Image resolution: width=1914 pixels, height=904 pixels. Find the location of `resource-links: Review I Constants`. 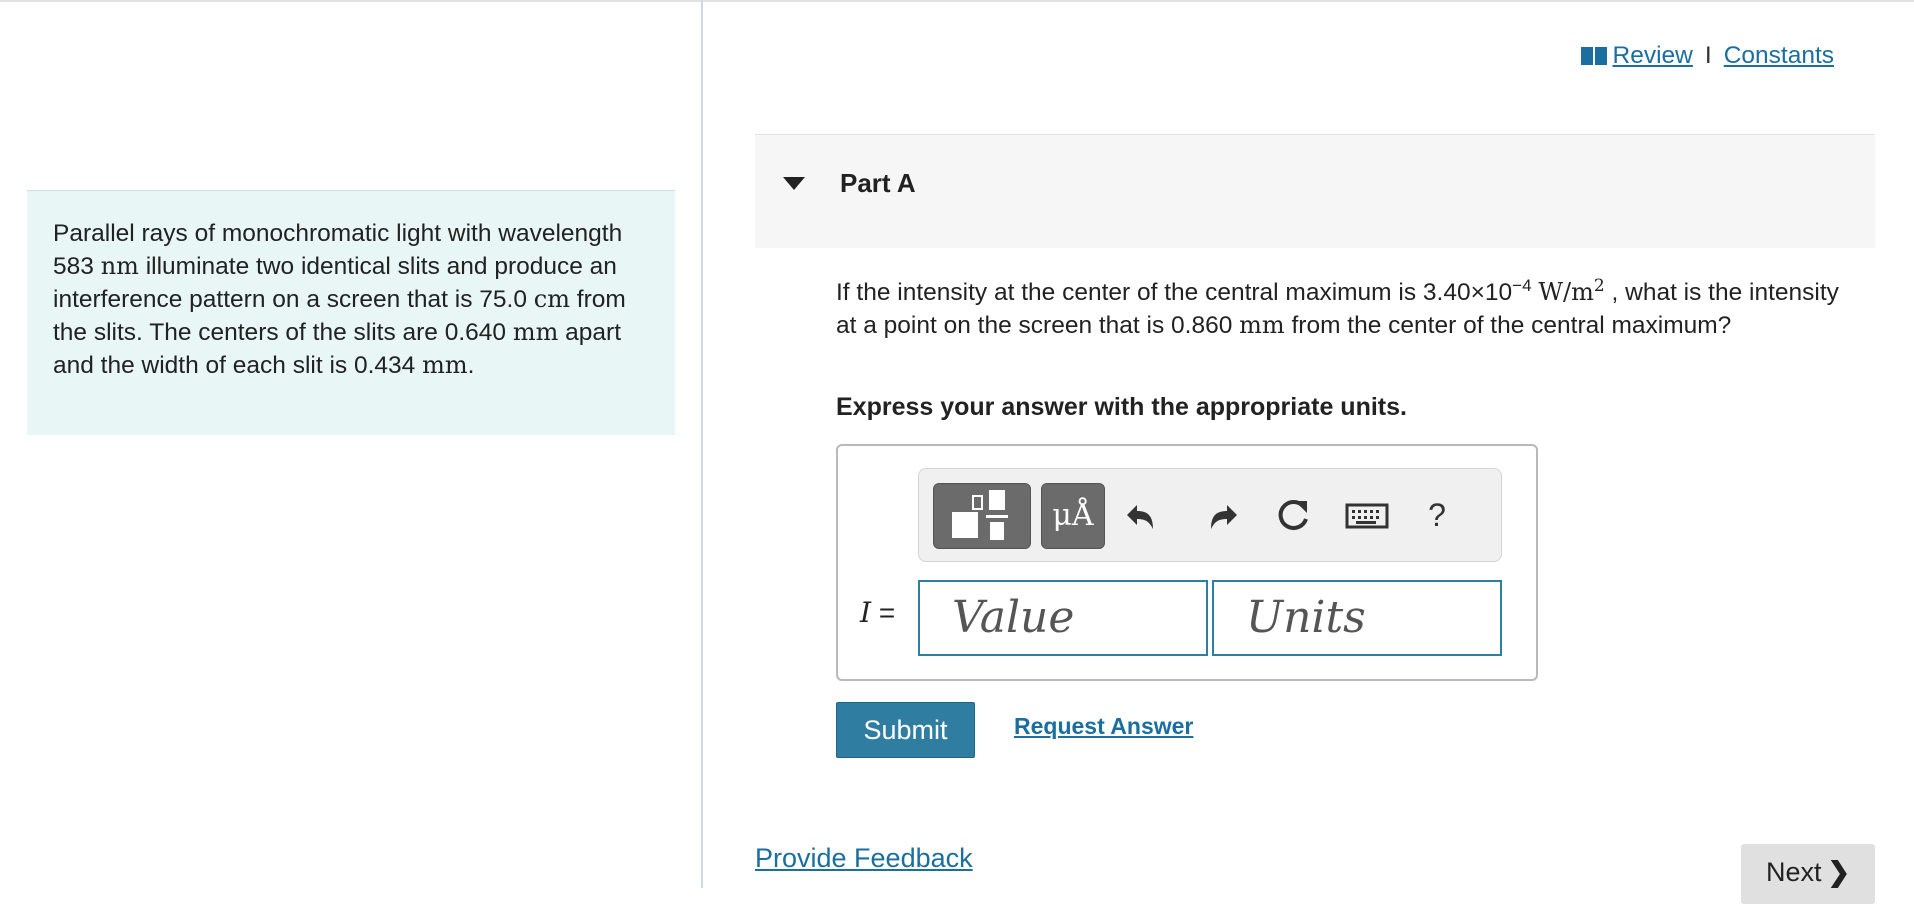

resource-links: Review I Constants is located at coordinates (1707, 56).